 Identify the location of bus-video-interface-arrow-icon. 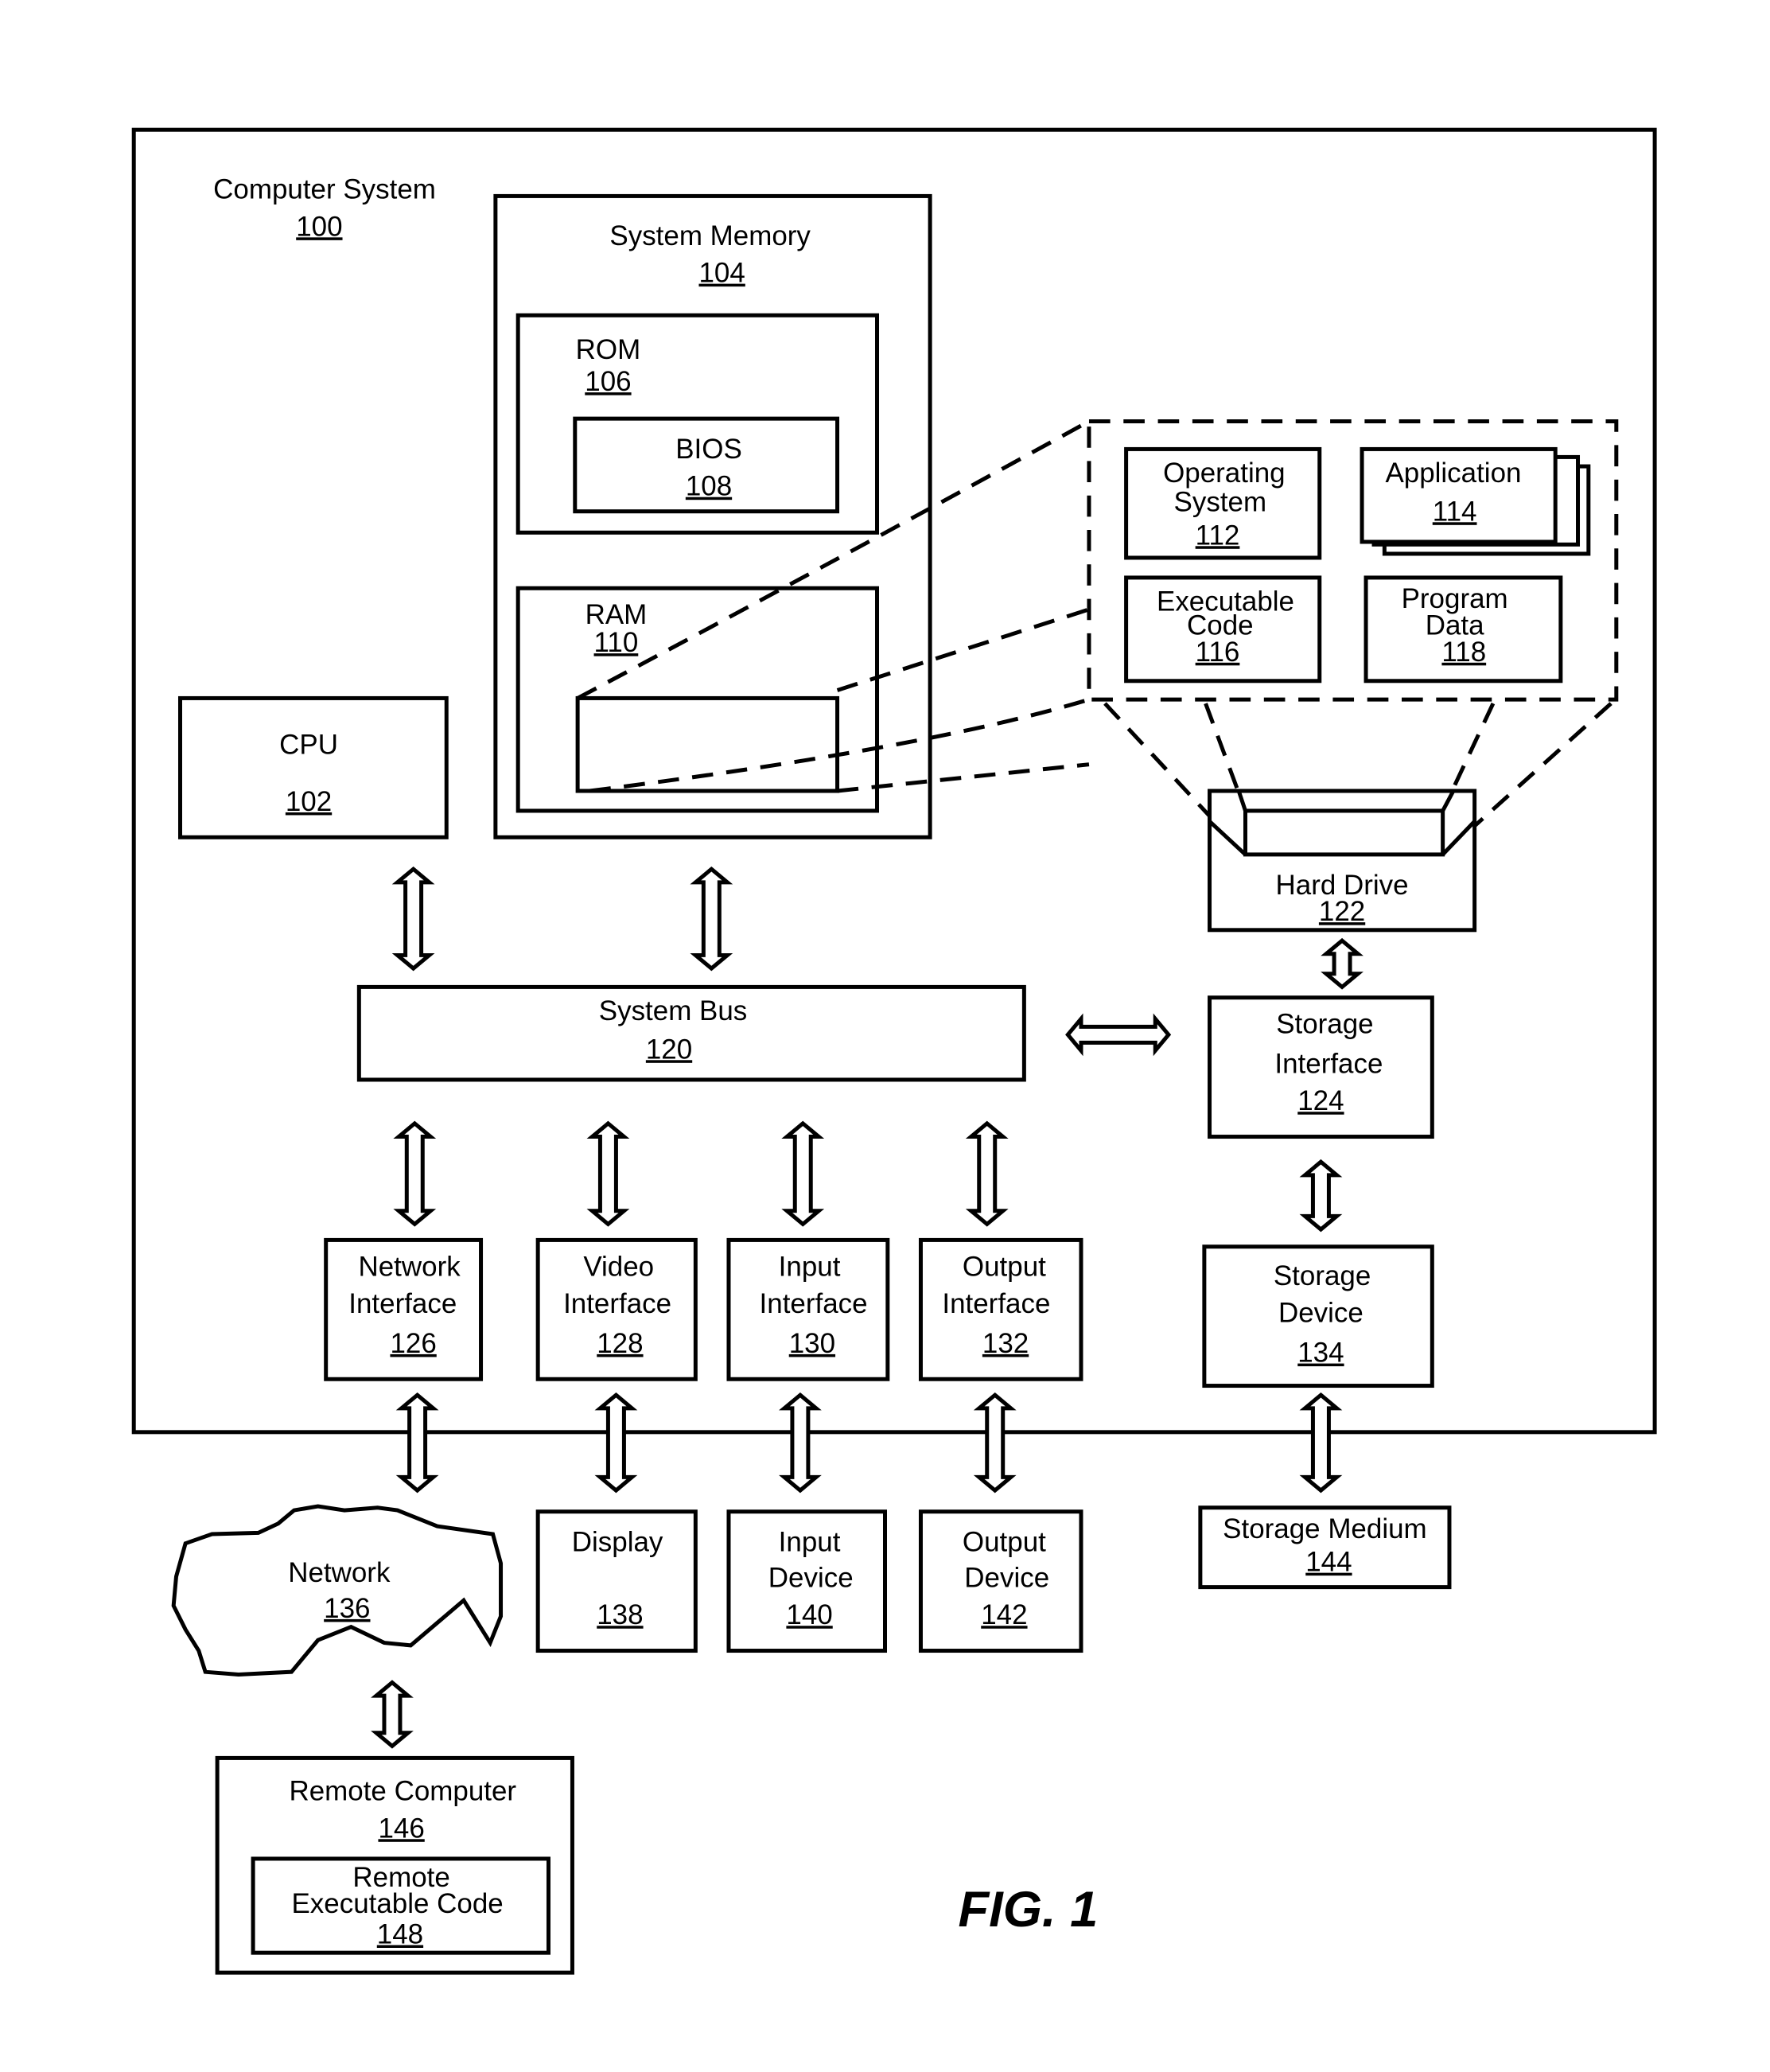
(608, 1173).